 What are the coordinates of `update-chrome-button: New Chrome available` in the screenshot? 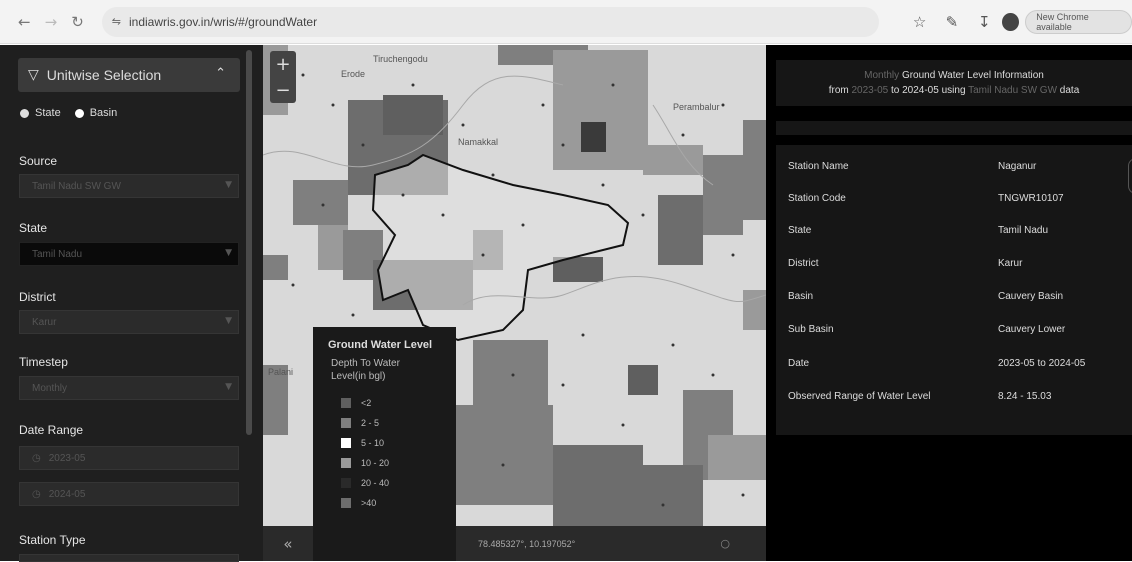 It's located at (1078, 21).